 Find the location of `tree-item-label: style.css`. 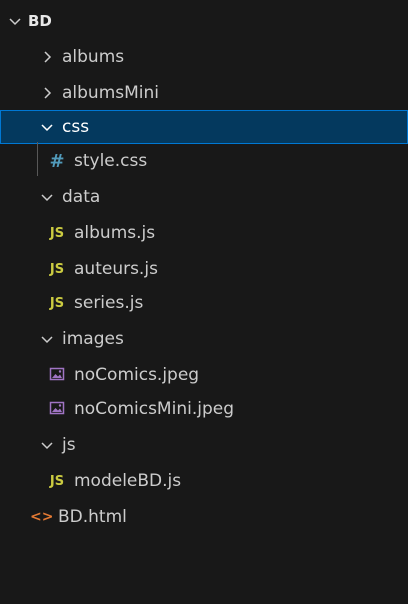

tree-item-label: style.css is located at coordinates (111, 161).